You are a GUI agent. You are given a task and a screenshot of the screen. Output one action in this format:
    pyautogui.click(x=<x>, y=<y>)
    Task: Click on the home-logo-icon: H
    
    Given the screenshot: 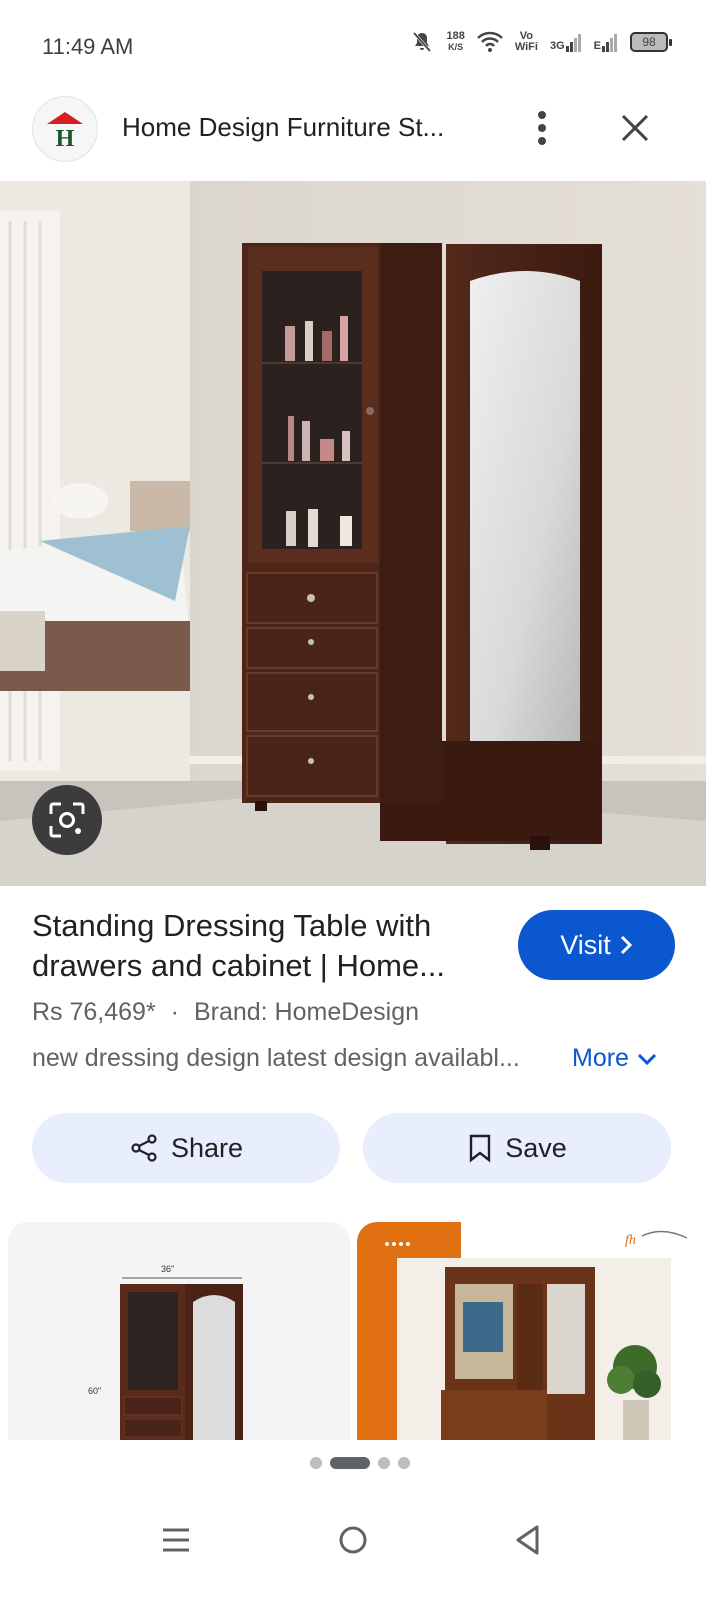 What is the action you would take?
    pyautogui.click(x=65, y=131)
    